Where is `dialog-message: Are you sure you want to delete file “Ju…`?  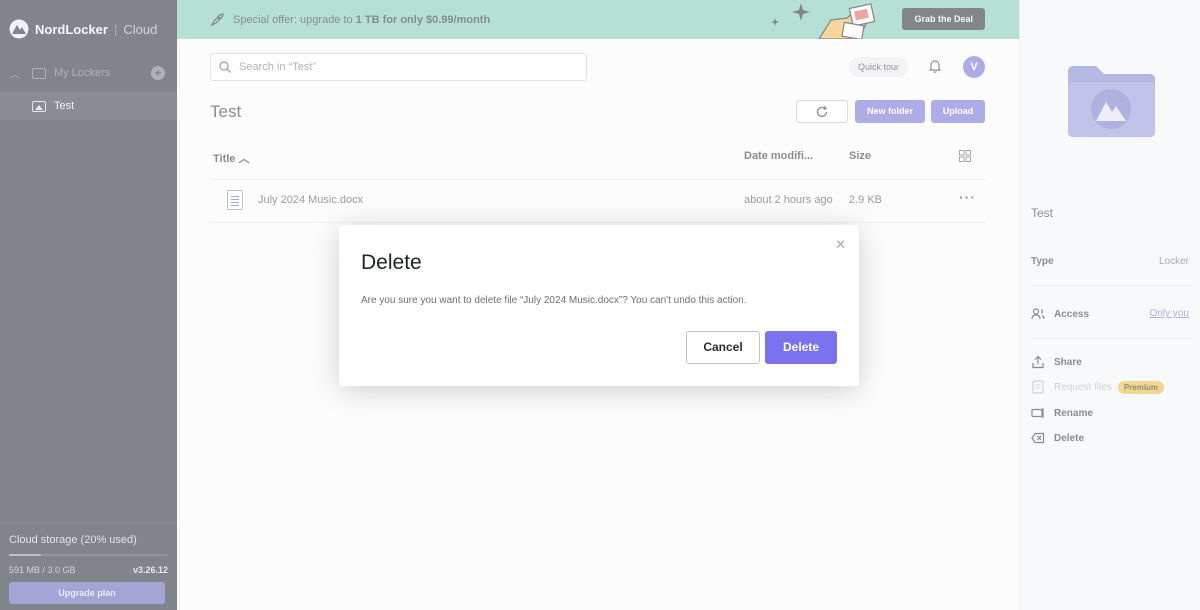 dialog-message: Are you sure you want to delete file “Ju… is located at coordinates (554, 300).